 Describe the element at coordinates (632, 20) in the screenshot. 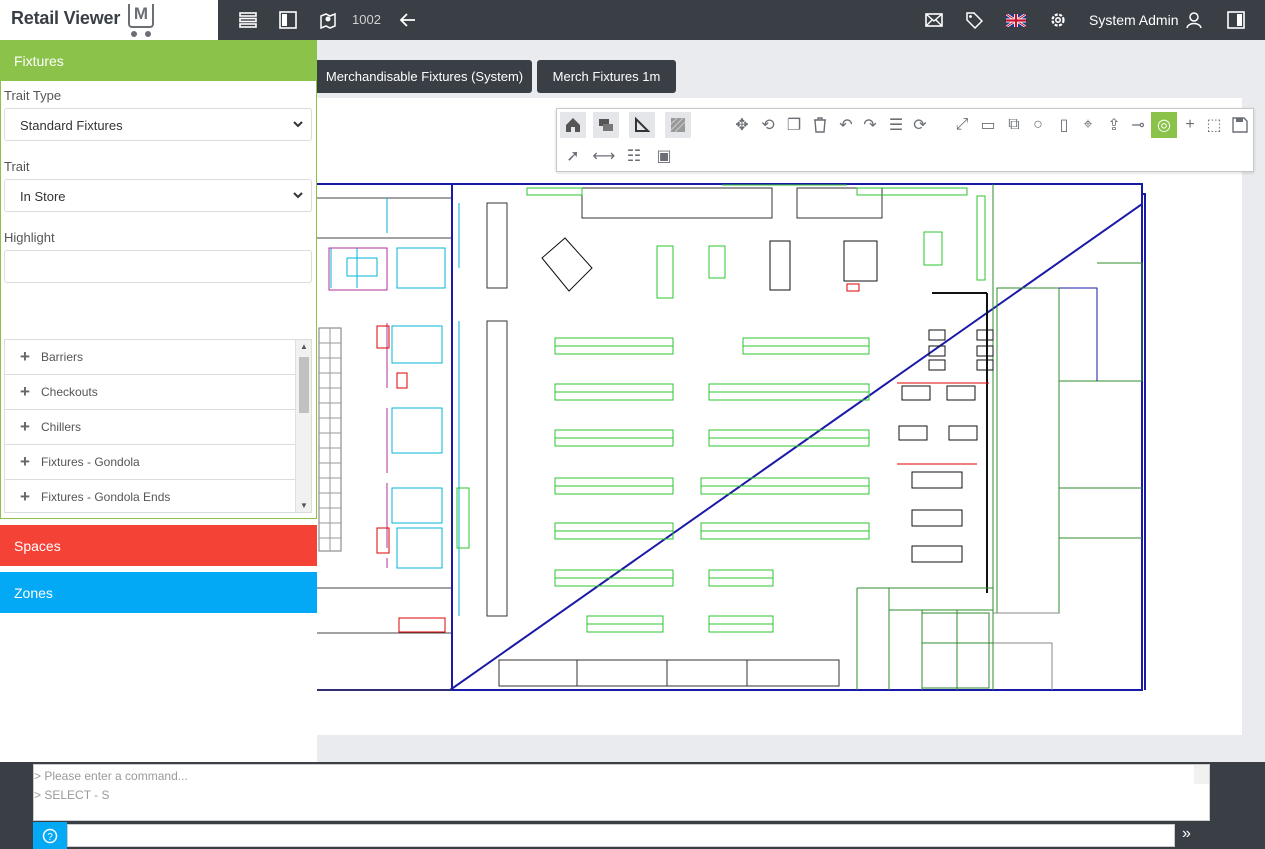

I see `top-bar: Retail Viewer M 1002 System Admin` at that location.